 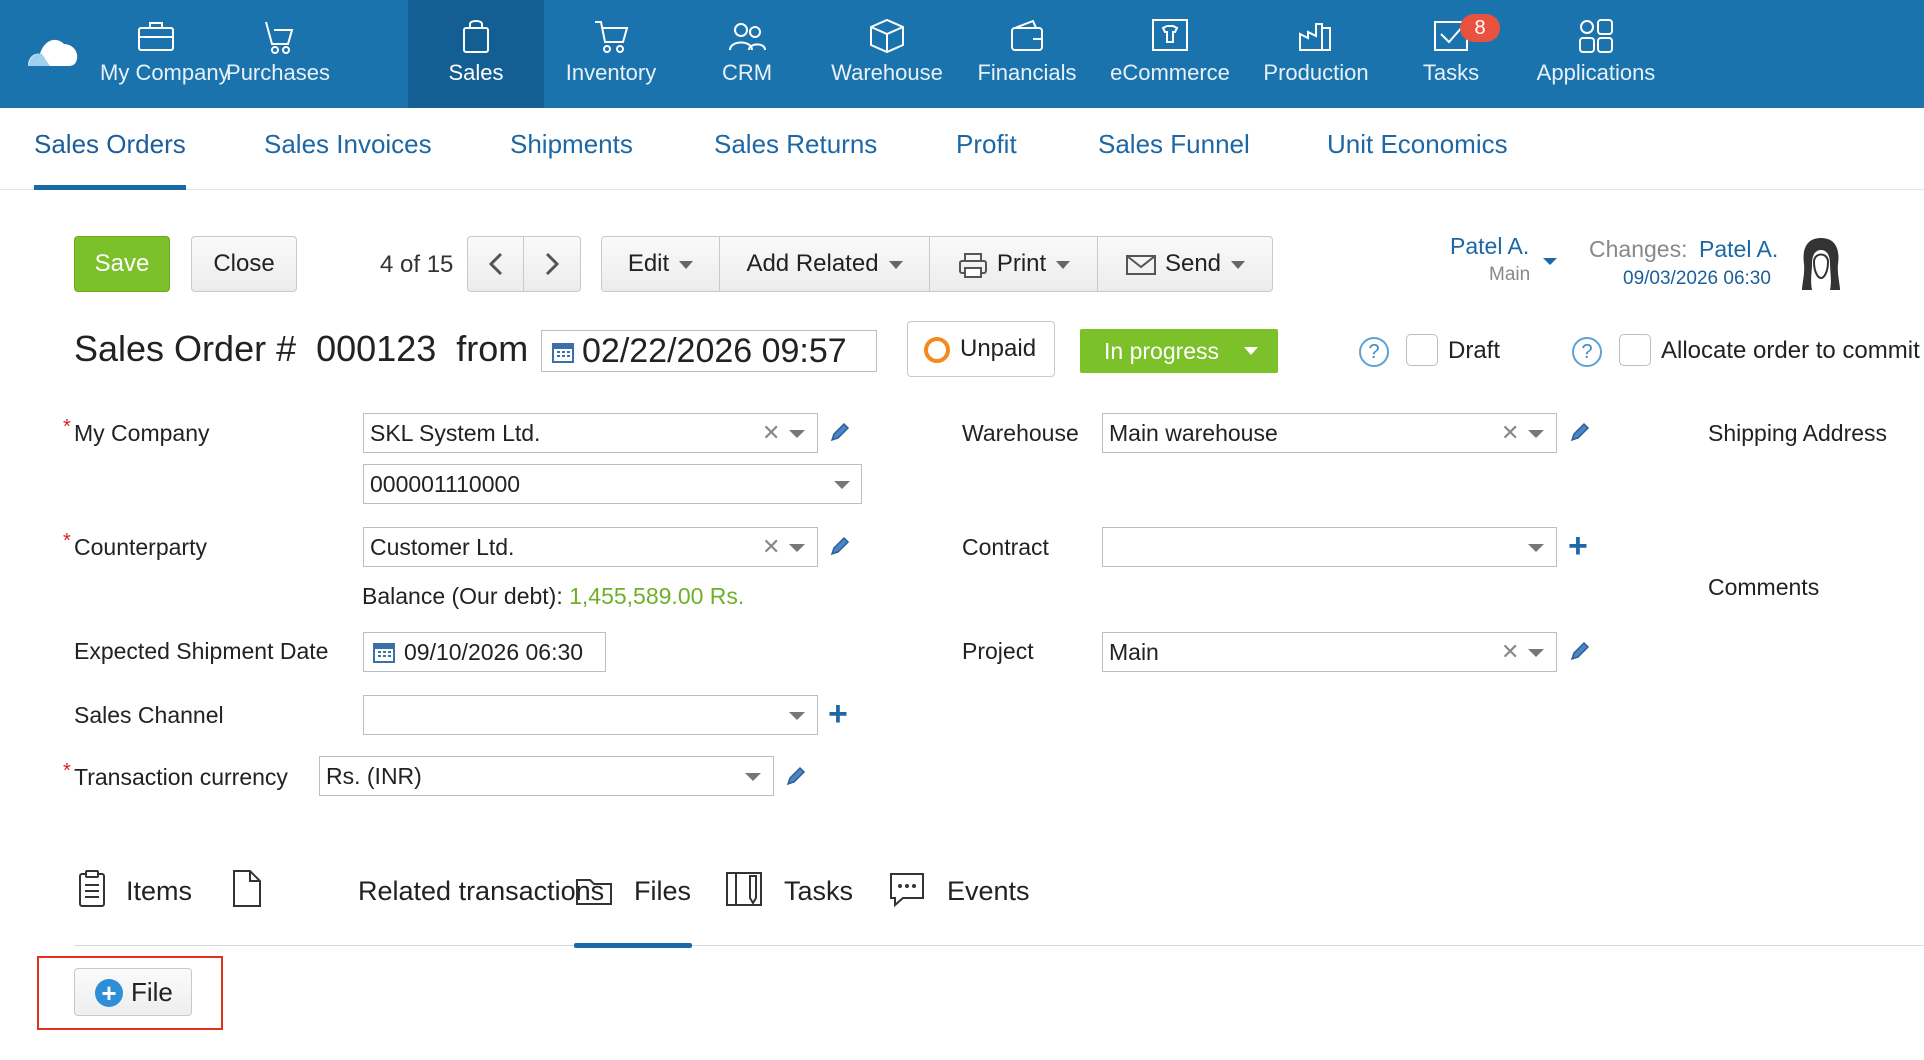 I want to click on next-record-button, so click(x=552, y=264).